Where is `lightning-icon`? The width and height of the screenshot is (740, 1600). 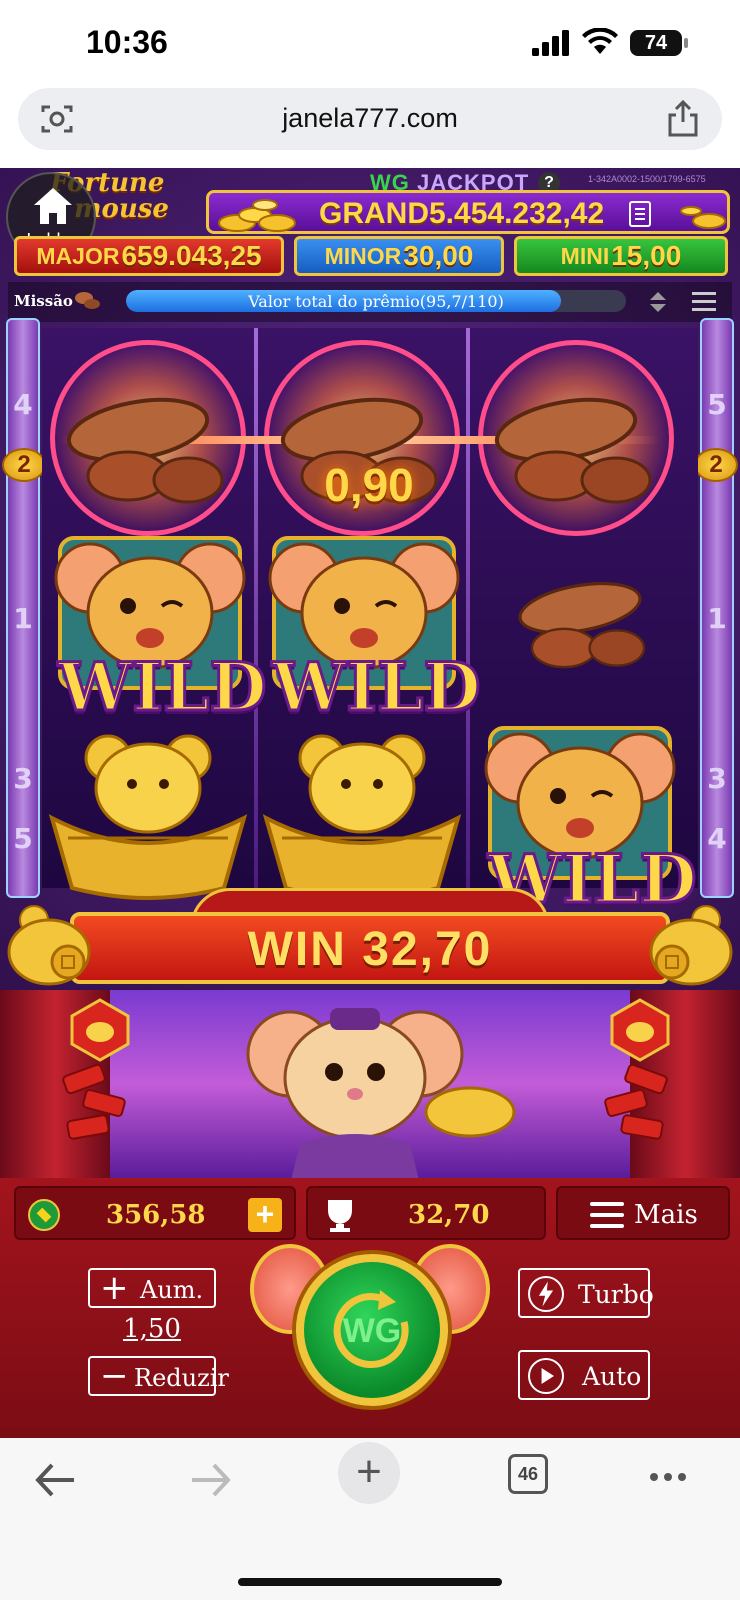 lightning-icon is located at coordinates (546, 1294).